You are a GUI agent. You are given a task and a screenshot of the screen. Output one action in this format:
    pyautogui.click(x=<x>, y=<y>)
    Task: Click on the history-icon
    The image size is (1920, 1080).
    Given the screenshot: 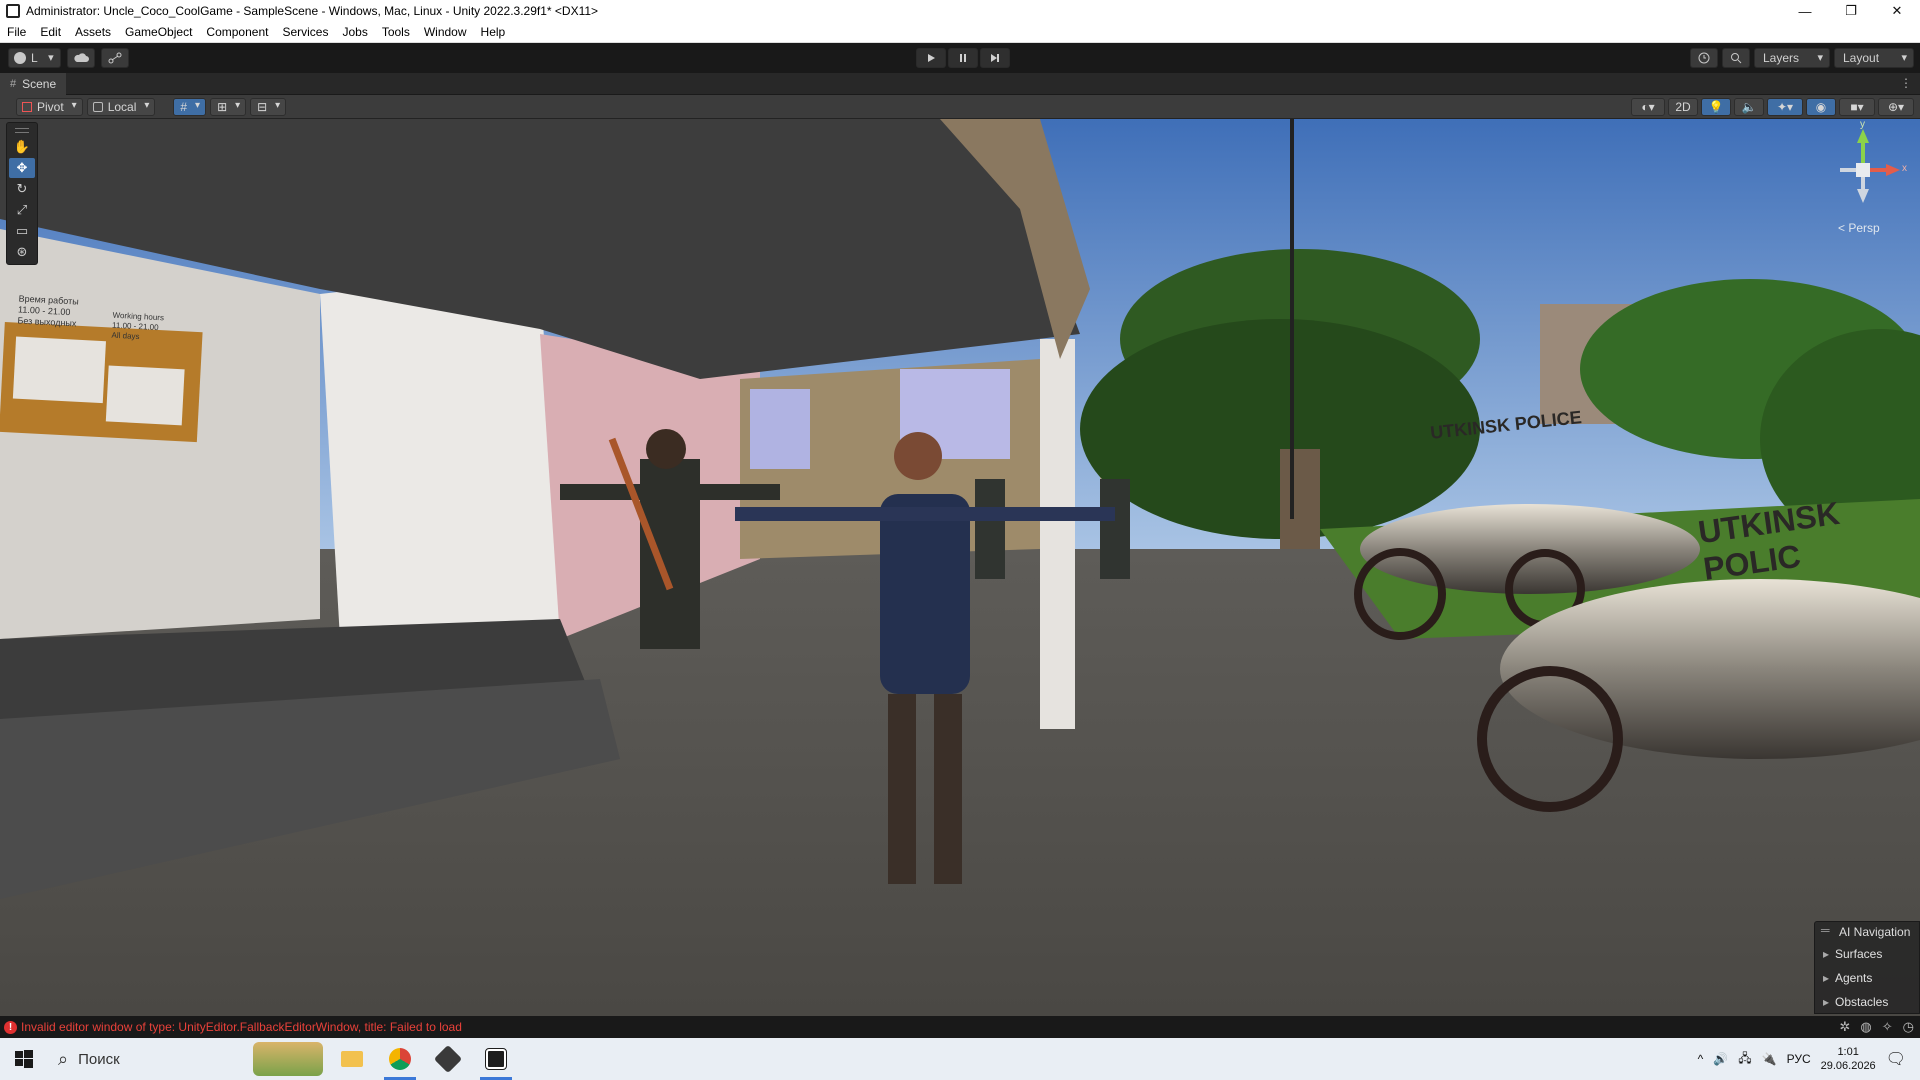 What is the action you would take?
    pyautogui.click(x=1704, y=58)
    